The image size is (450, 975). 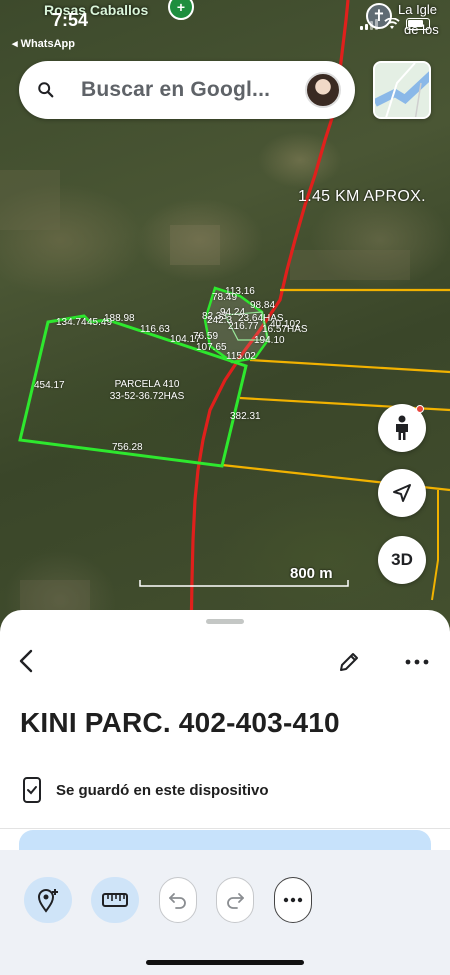 I want to click on notification-dot, so click(x=420, y=409).